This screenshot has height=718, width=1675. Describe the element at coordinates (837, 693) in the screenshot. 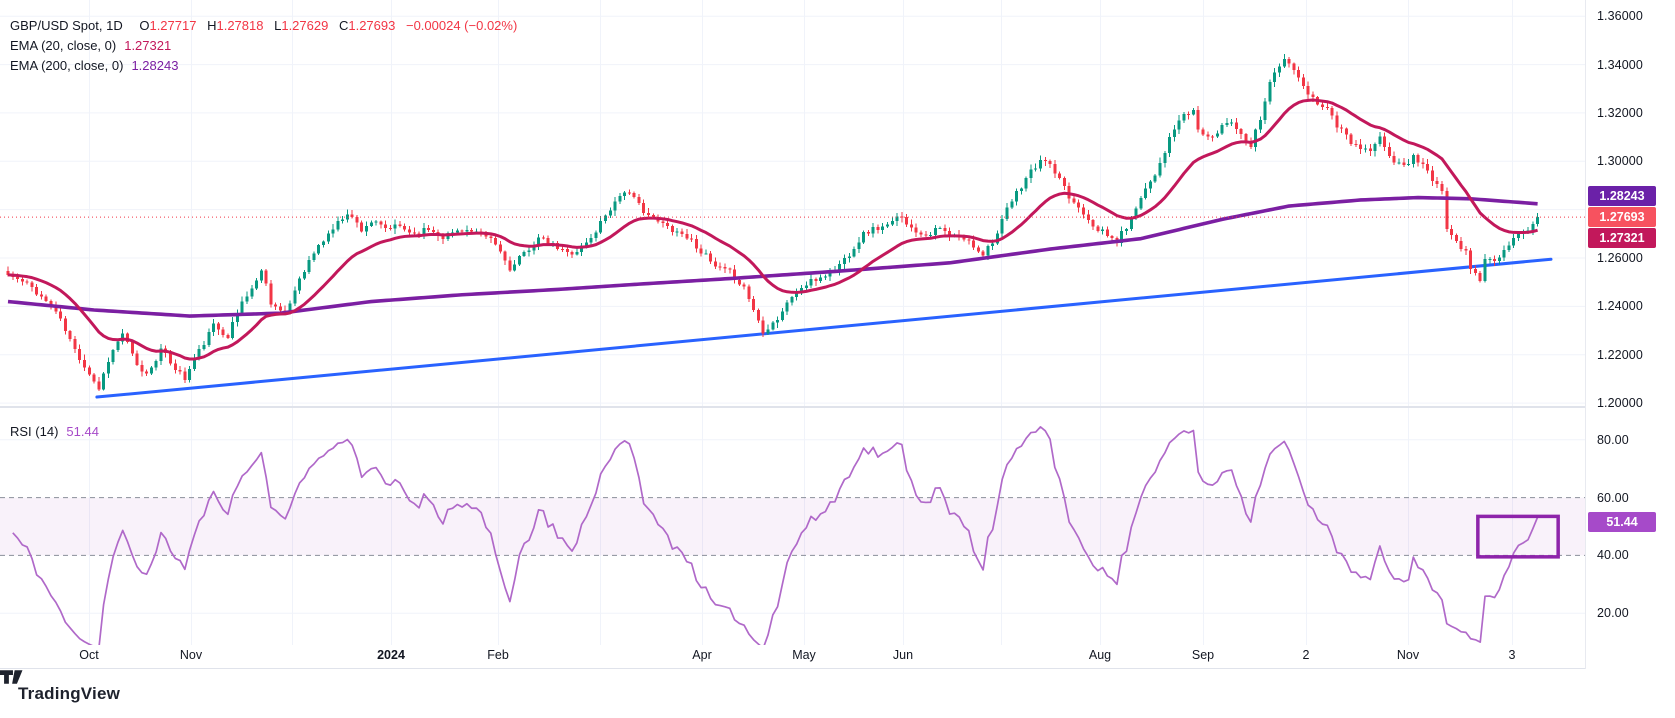

I see `footer-bar: TradingView` at that location.